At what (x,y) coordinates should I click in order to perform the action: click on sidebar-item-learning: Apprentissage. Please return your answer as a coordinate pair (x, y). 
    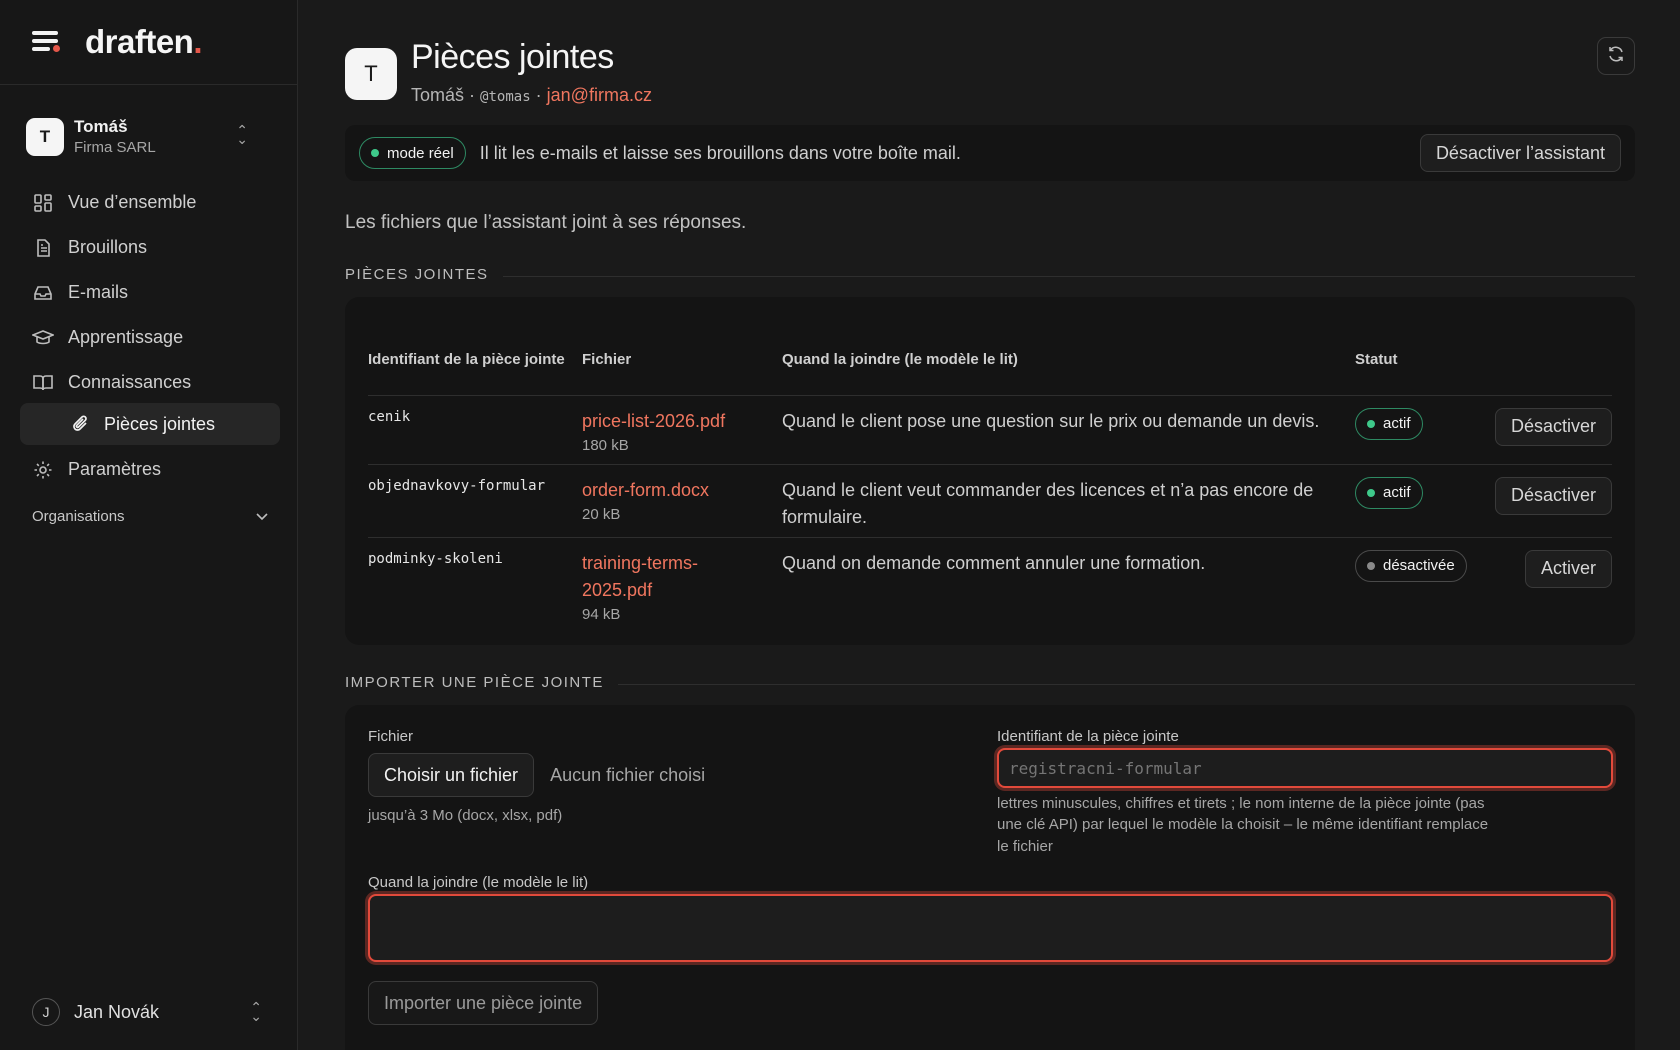
    Looking at the image, I should click on (150, 337).